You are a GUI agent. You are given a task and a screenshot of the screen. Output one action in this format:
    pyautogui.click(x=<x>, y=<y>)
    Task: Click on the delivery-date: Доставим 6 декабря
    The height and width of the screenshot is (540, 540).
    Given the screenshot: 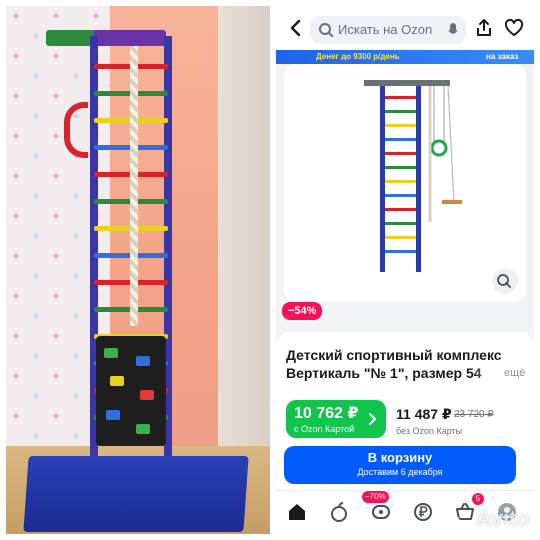 What is the action you would take?
    pyautogui.click(x=400, y=472)
    